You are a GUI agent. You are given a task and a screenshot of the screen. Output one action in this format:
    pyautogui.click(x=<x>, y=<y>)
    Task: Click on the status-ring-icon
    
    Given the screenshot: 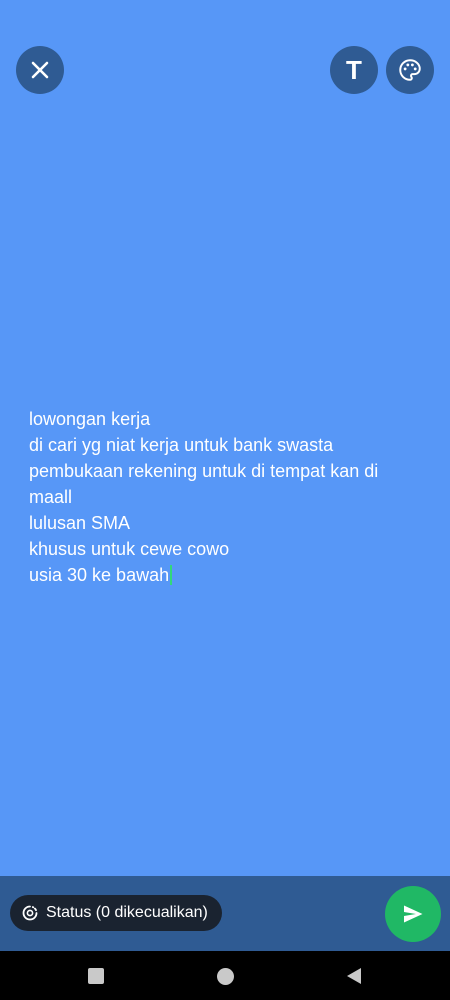 What is the action you would take?
    pyautogui.click(x=30, y=913)
    